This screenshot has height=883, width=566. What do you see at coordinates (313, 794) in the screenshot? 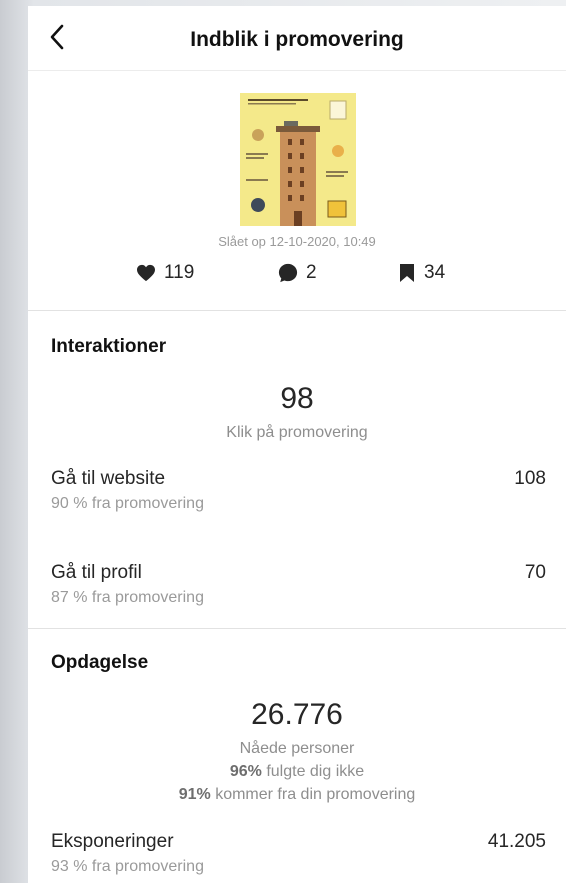
I see `promotion-share-text: kommer fra din promovering` at bounding box center [313, 794].